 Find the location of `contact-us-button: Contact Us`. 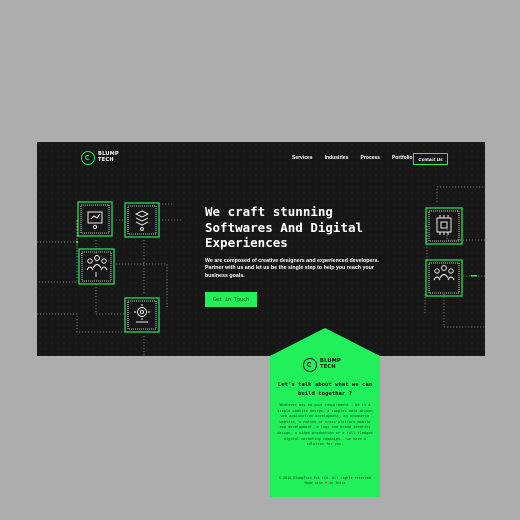

contact-us-button: Contact Us is located at coordinates (430, 159).